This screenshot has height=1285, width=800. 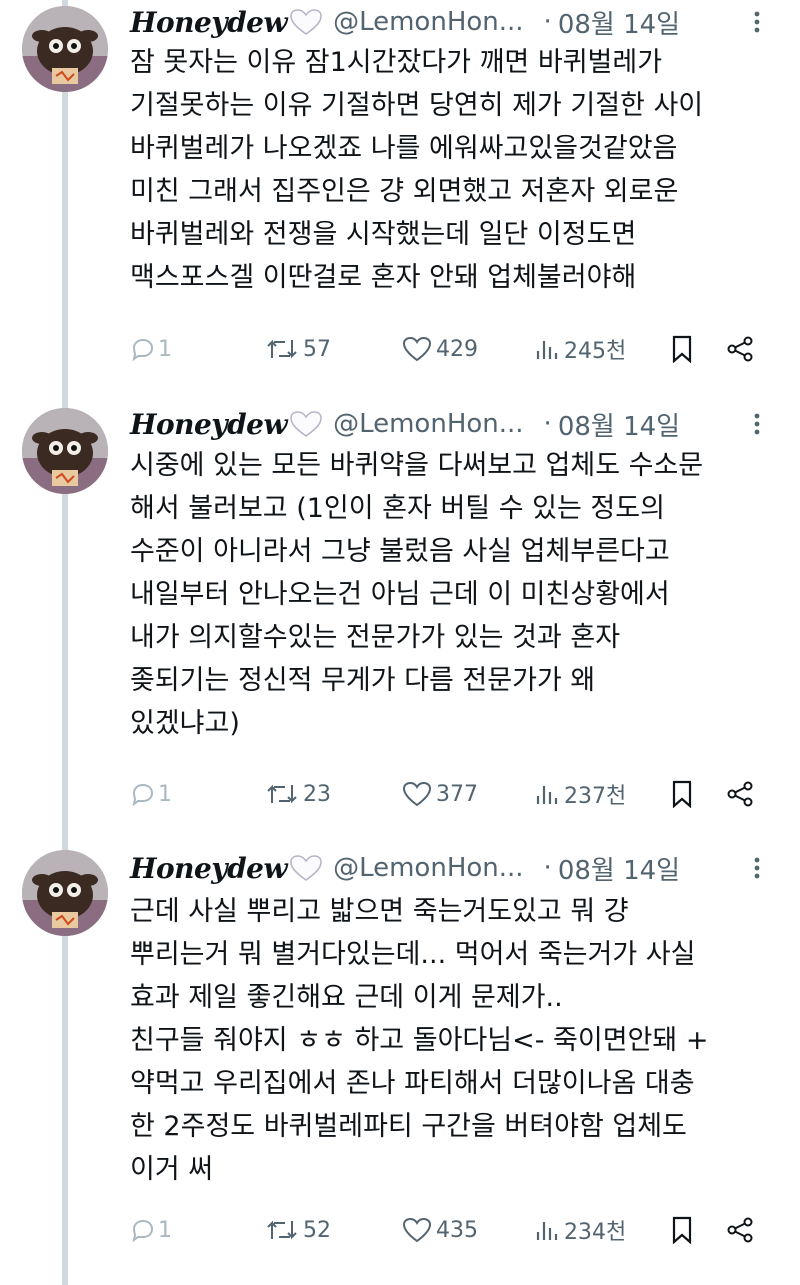 I want to click on retweet-count: 23, so click(x=317, y=794).